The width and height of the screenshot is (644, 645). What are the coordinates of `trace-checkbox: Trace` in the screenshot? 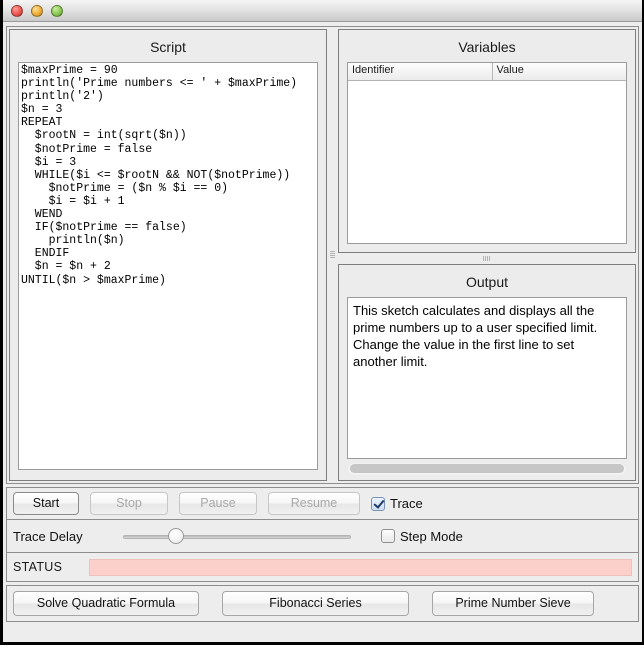 It's located at (397, 503).